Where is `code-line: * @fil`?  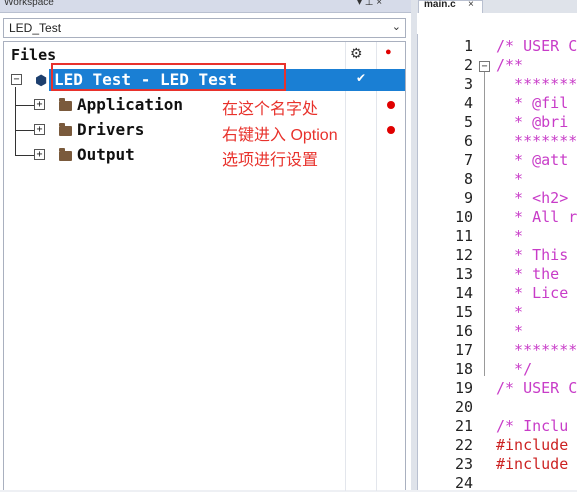
code-line: * @fil is located at coordinates (532, 103).